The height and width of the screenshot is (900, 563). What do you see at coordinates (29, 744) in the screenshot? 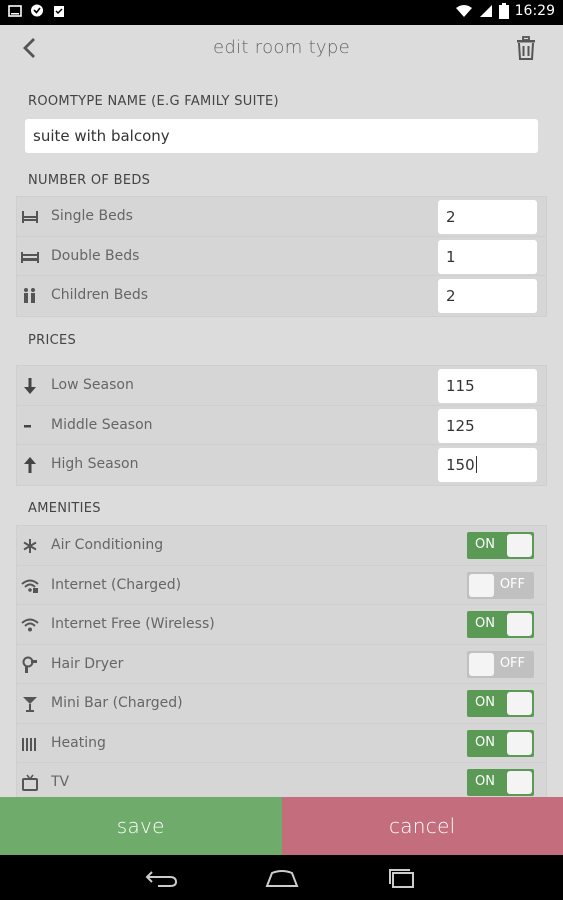
I see `heater-icon` at bounding box center [29, 744].